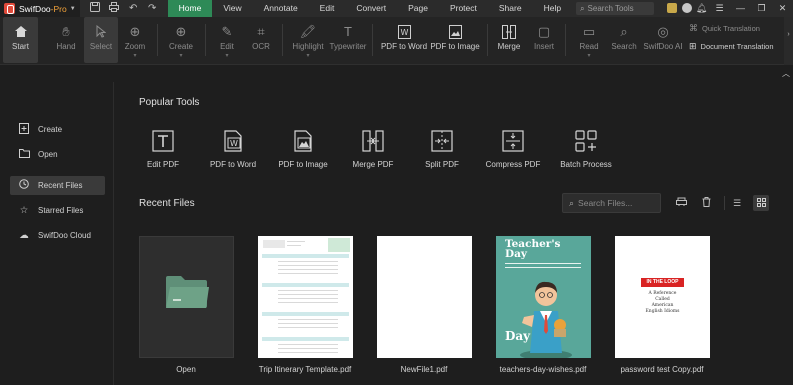 The width and height of the screenshot is (793, 385). Describe the element at coordinates (615, 8) in the screenshot. I see `search-tools-input: ⌕ Search Tools` at that location.